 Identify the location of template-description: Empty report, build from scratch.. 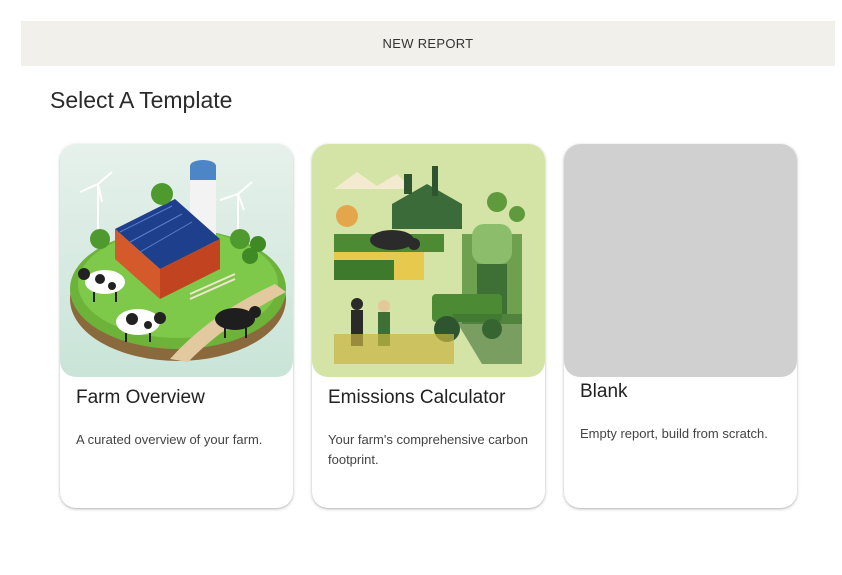
(674, 433).